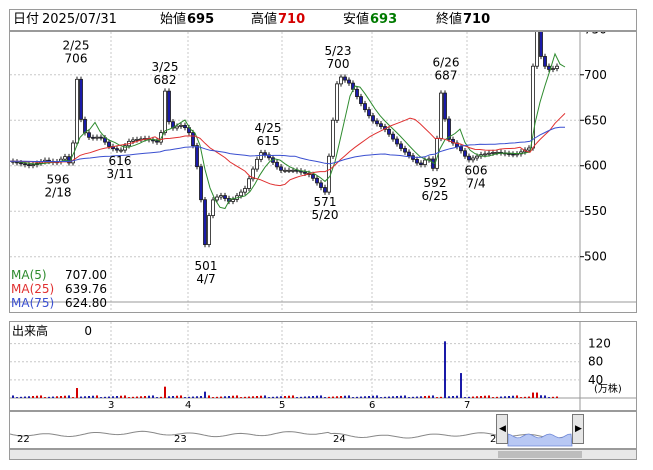  Describe the element at coordinates (595, 75) in the screenshot. I see `y-tick-label: 700` at that location.